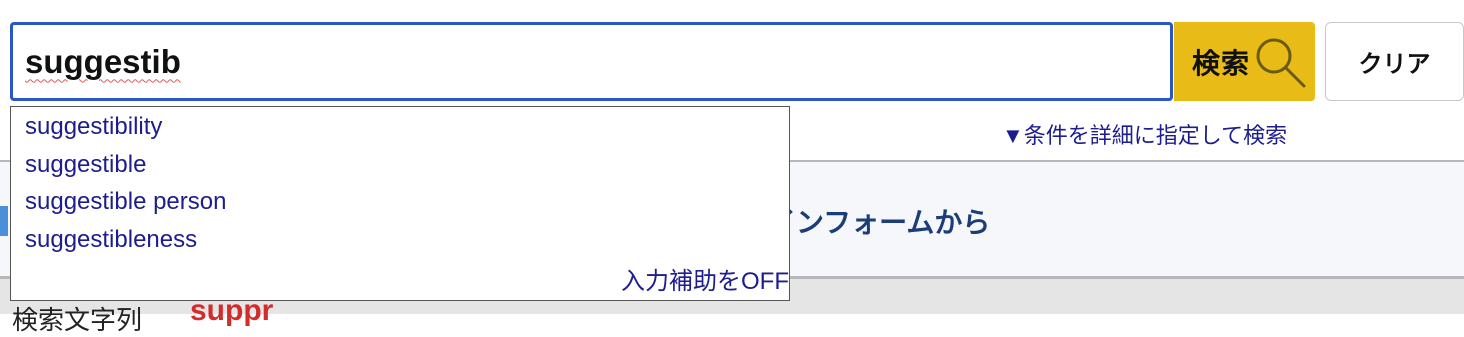 The height and width of the screenshot is (337, 1464). Describe the element at coordinates (4, 221) in the screenshot. I see `banner-icon` at that location.